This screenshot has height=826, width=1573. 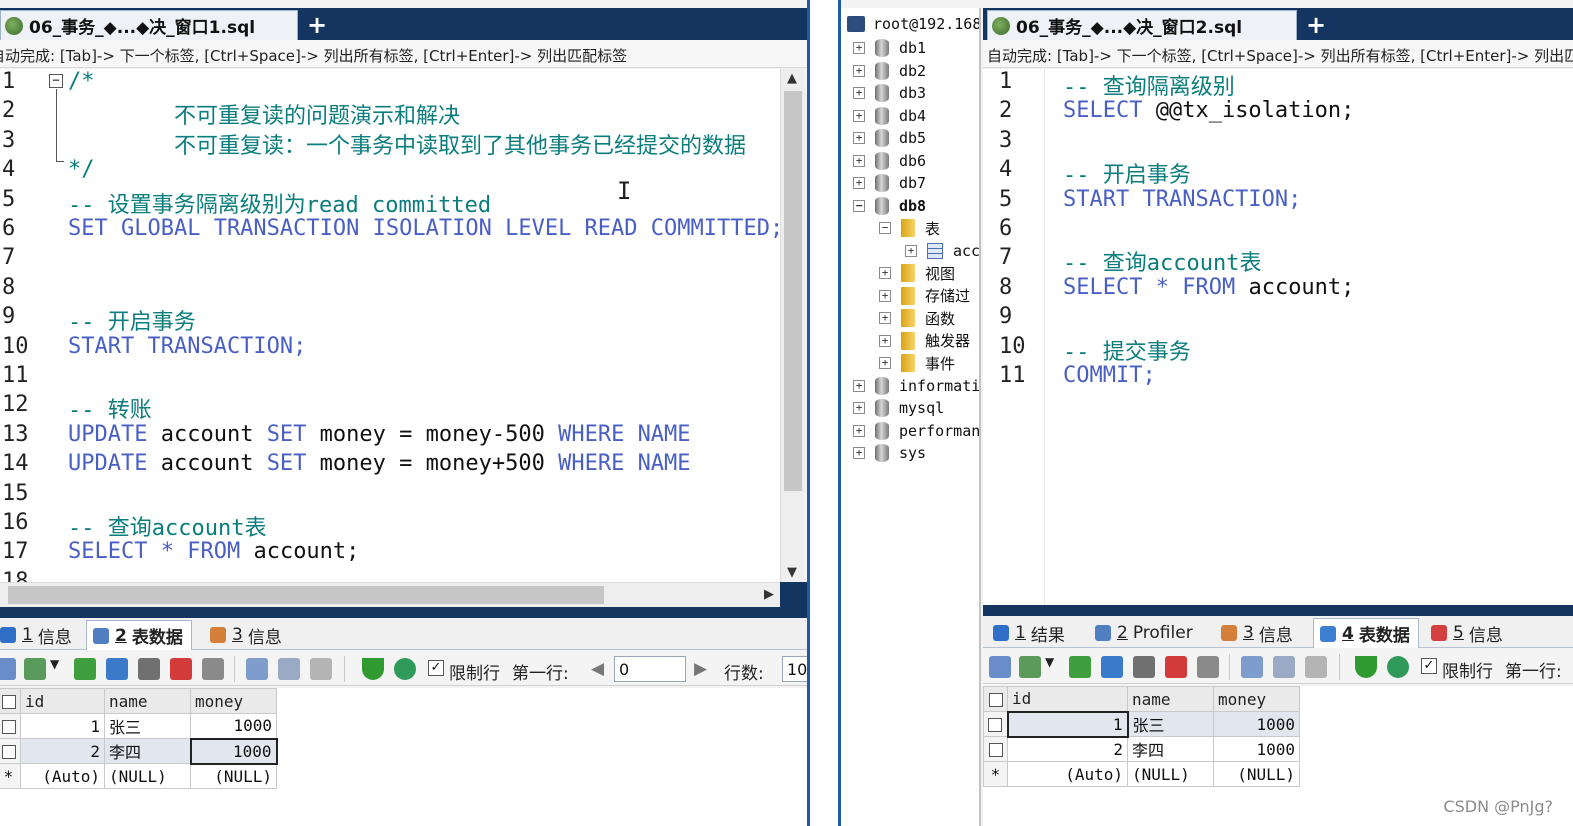 What do you see at coordinates (889, 71) in the screenshot?
I see `tree-node-db2: + db2` at bounding box center [889, 71].